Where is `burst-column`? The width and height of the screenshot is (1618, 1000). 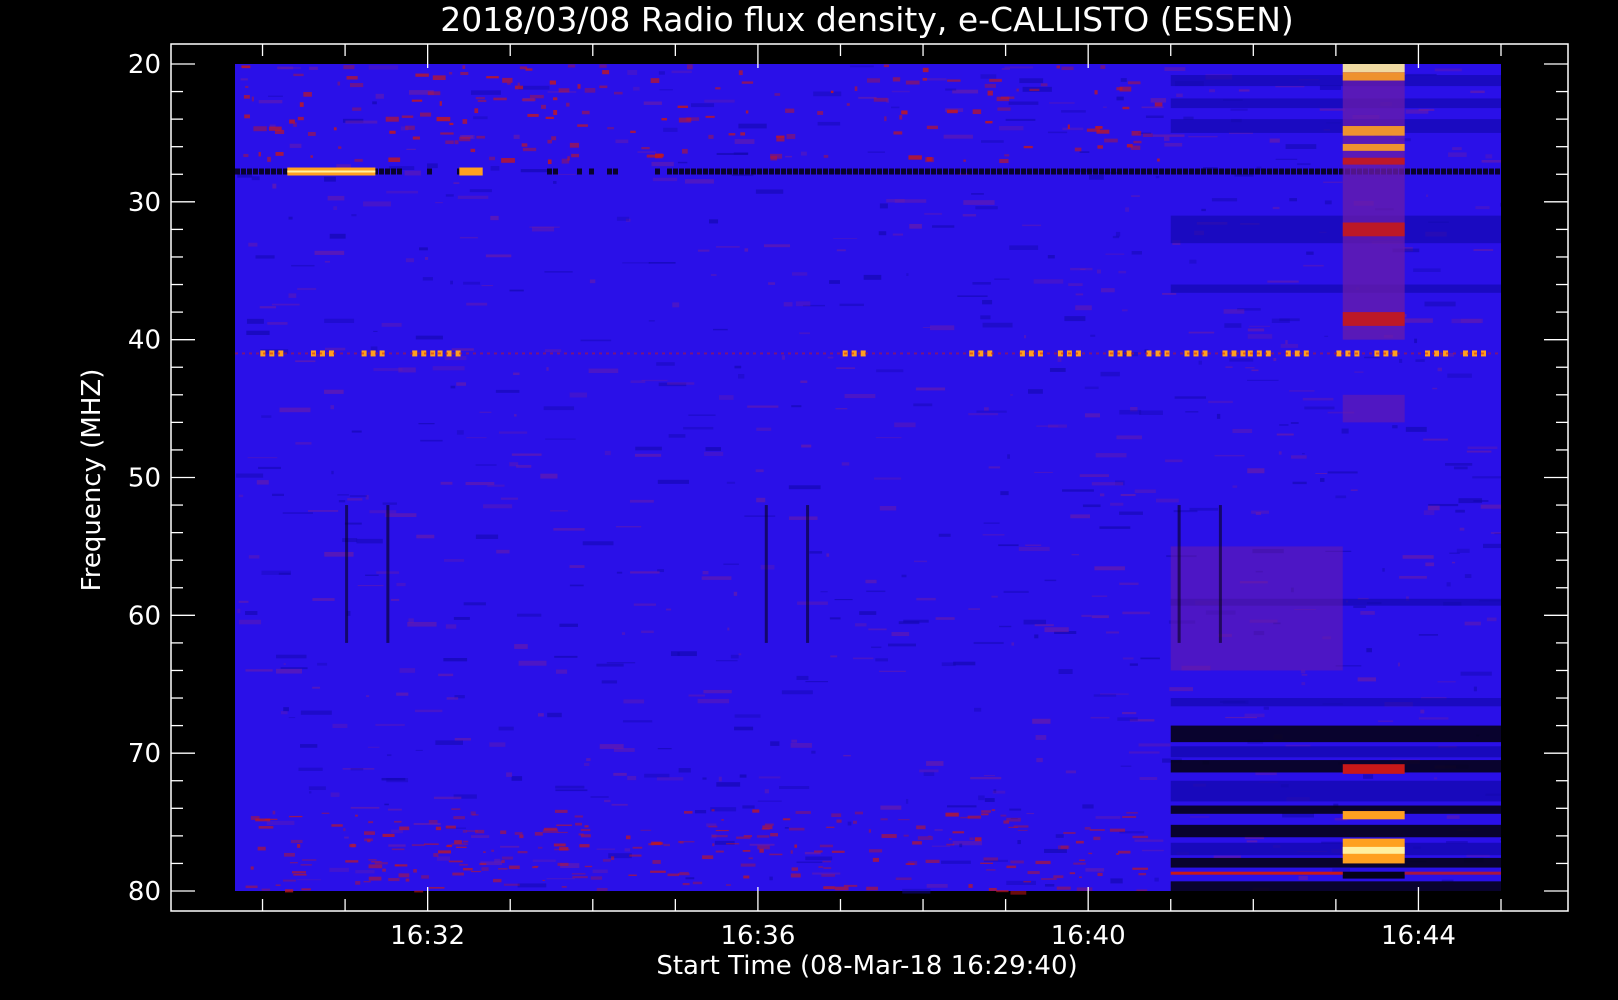
burst-column is located at coordinates (1373, 769).